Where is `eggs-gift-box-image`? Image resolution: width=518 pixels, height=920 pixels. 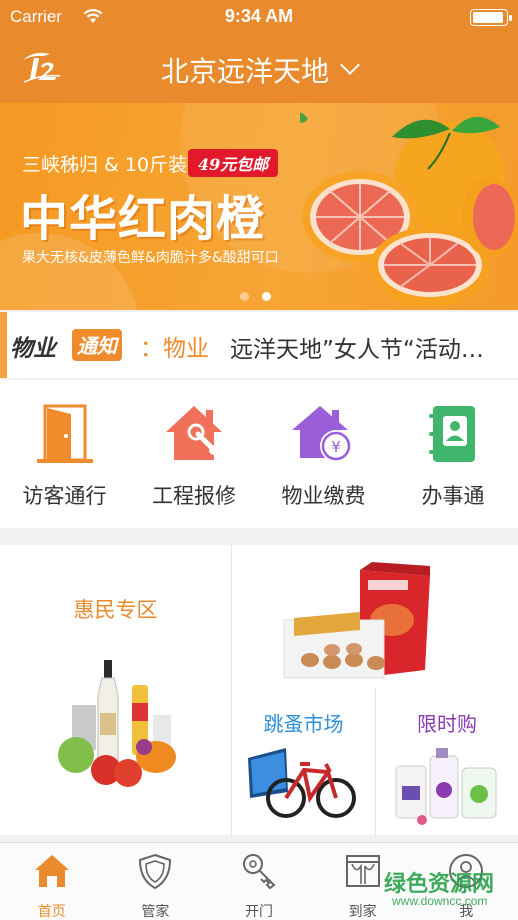 eggs-gift-box-image is located at coordinates (356, 620).